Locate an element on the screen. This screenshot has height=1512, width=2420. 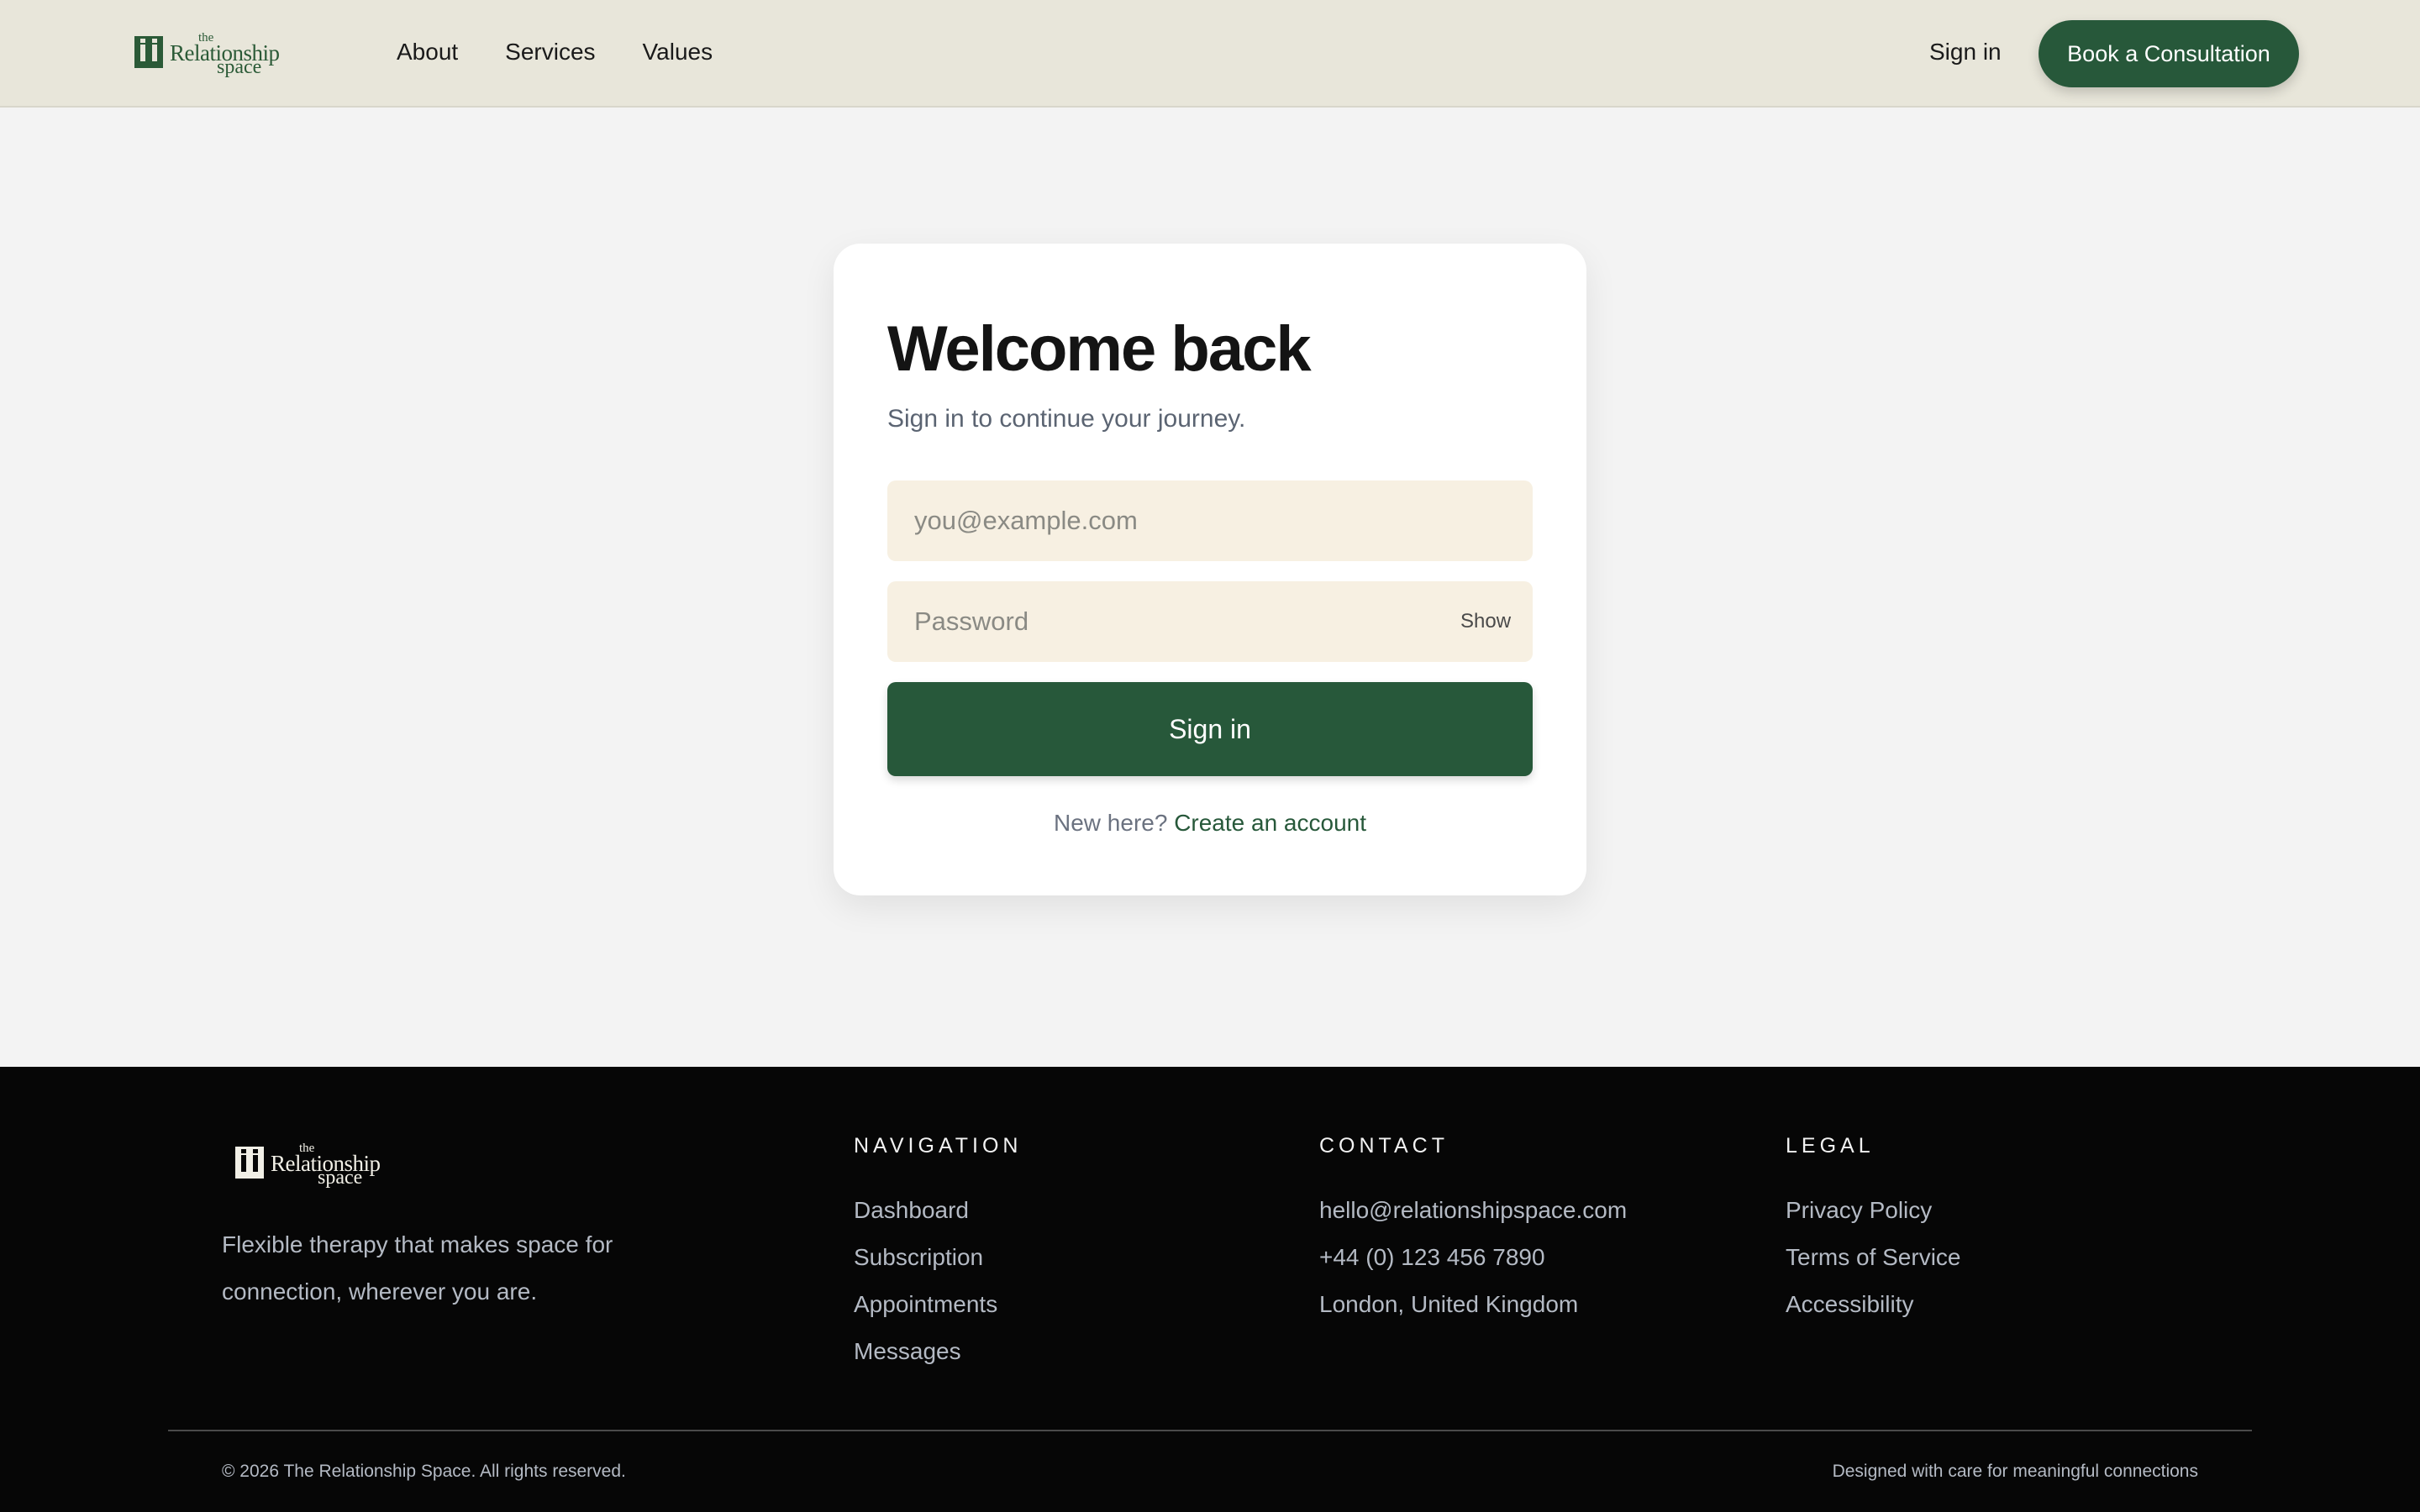
footer-link-messages: Messages is located at coordinates (938, 1351).